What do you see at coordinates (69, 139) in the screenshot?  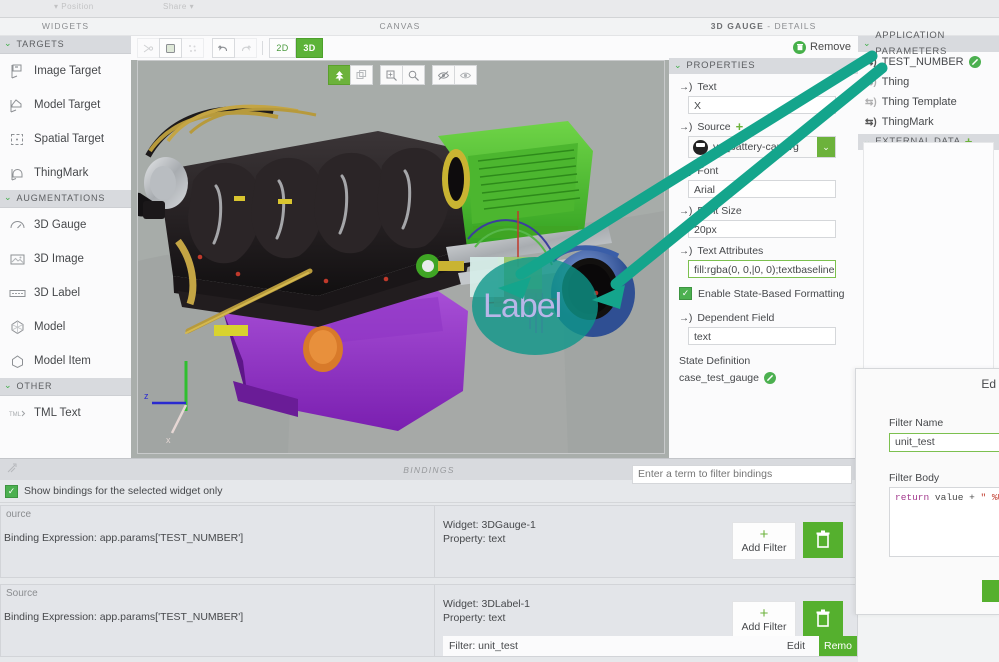 I see `widget-label: Spatial Target` at bounding box center [69, 139].